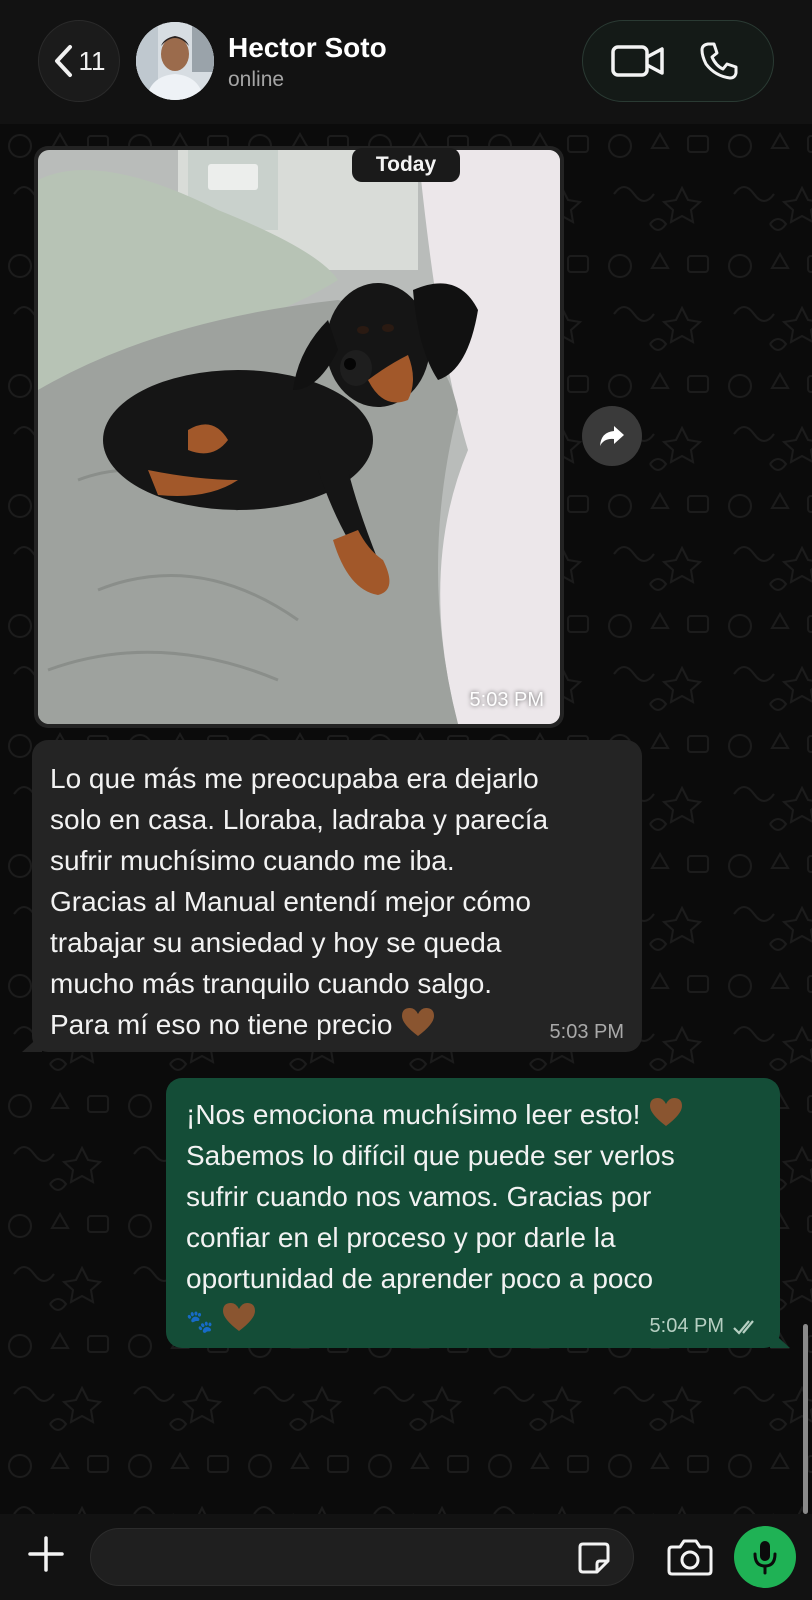  I want to click on forward-arrow-icon, so click(612, 436).